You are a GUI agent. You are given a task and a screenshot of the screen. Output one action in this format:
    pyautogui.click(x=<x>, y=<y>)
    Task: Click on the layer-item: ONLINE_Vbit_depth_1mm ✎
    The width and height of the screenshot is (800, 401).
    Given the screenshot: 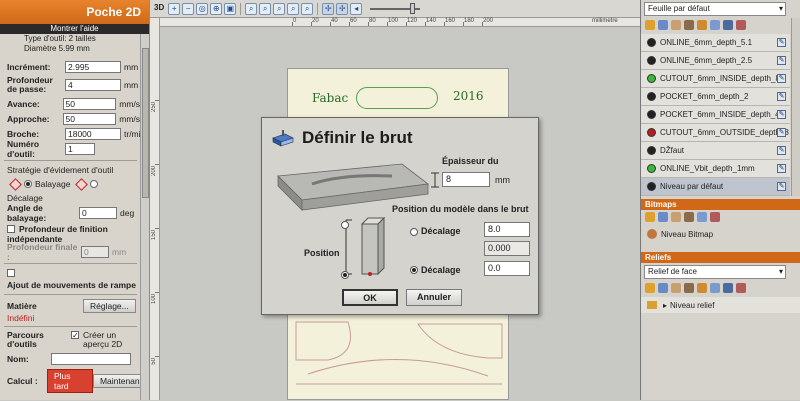 What is the action you would take?
    pyautogui.click(x=715, y=169)
    